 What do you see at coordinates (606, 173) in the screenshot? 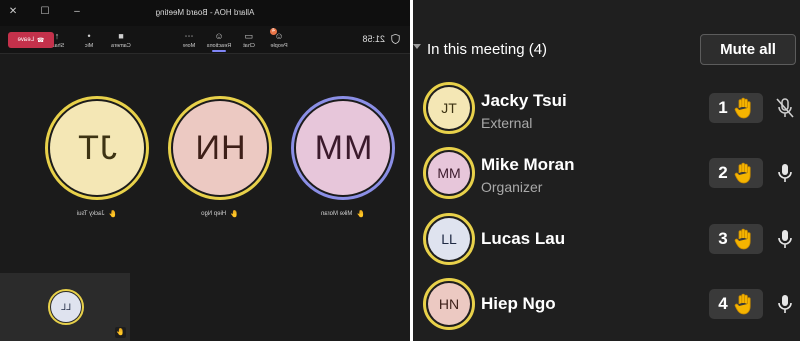
I see `participant-row: MM Mike Moran Organizer 2` at bounding box center [606, 173].